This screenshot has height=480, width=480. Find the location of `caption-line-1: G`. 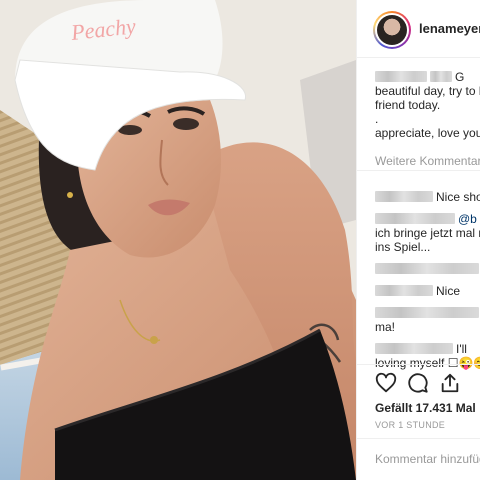

caption-line-1: G is located at coordinates (427, 77).